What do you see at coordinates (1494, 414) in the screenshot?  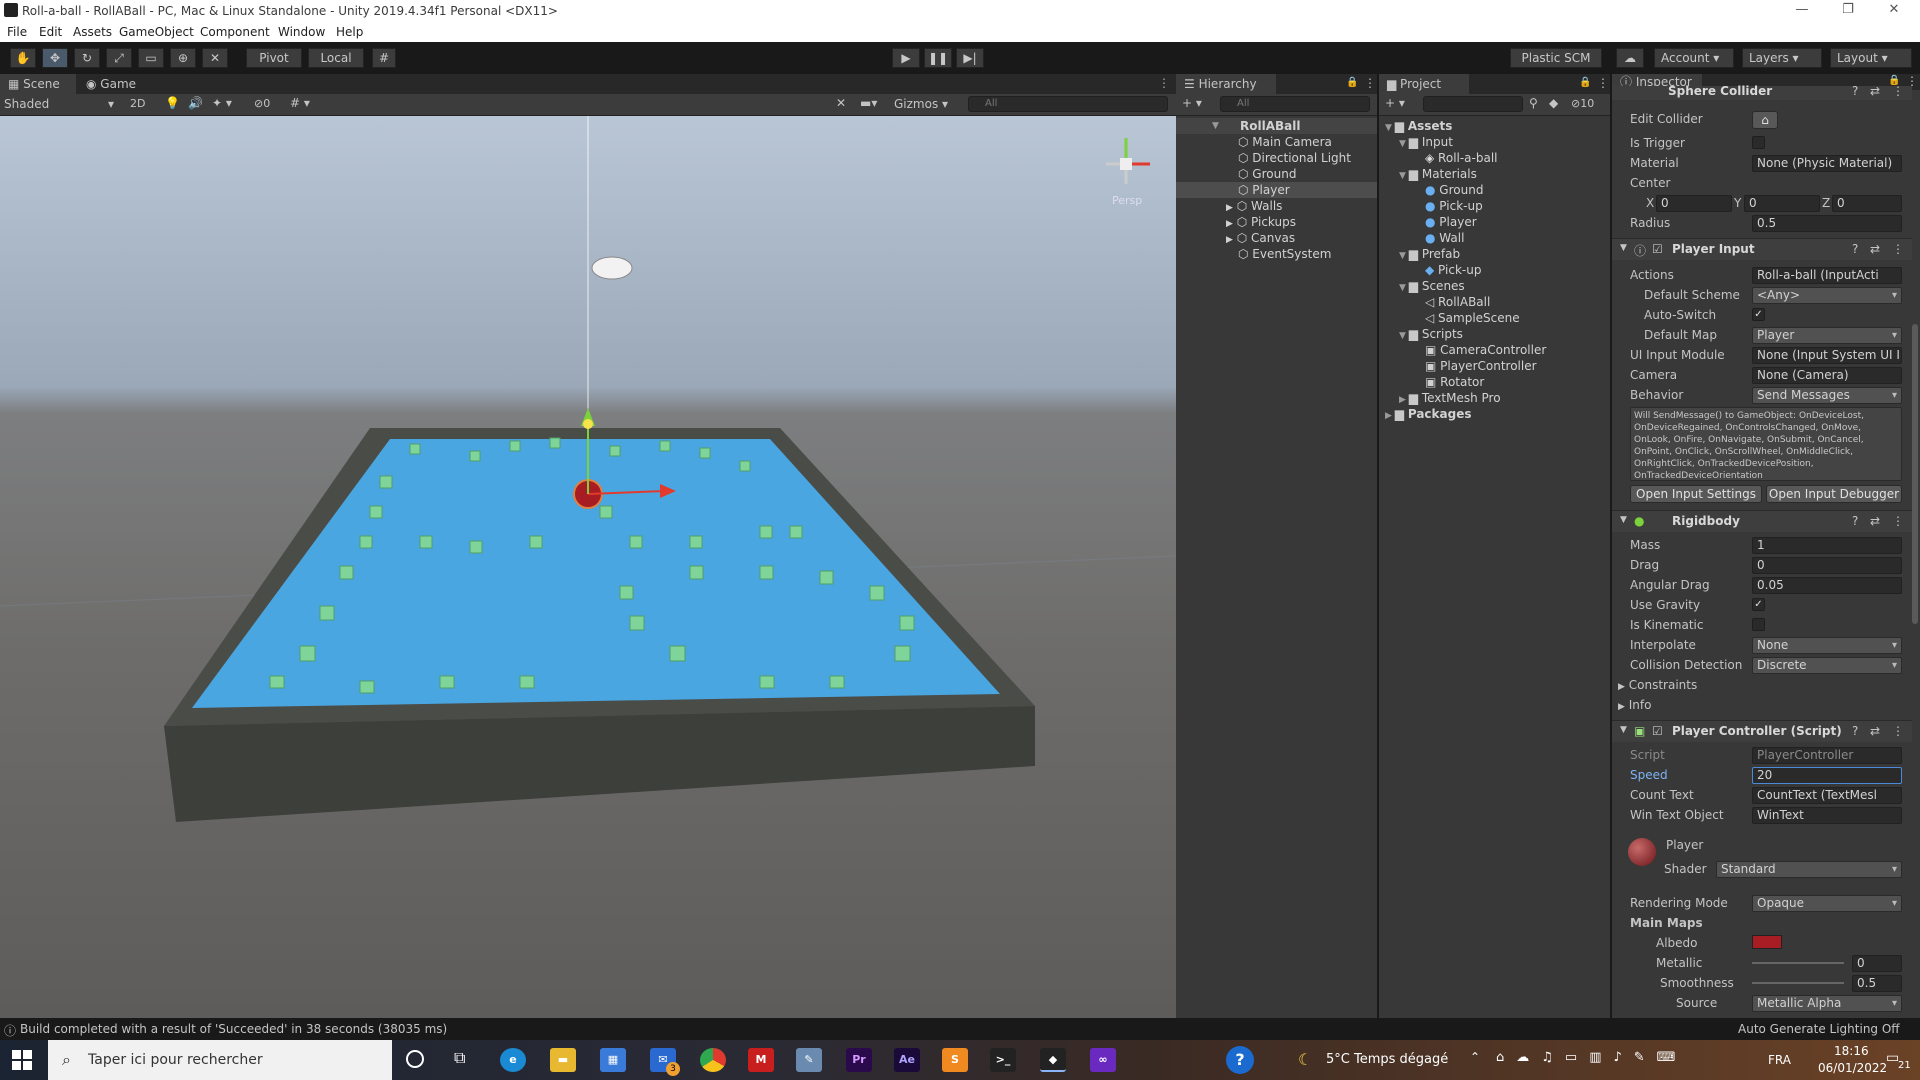 I see `project-item-folder: ▶ ▆ Packages` at bounding box center [1494, 414].